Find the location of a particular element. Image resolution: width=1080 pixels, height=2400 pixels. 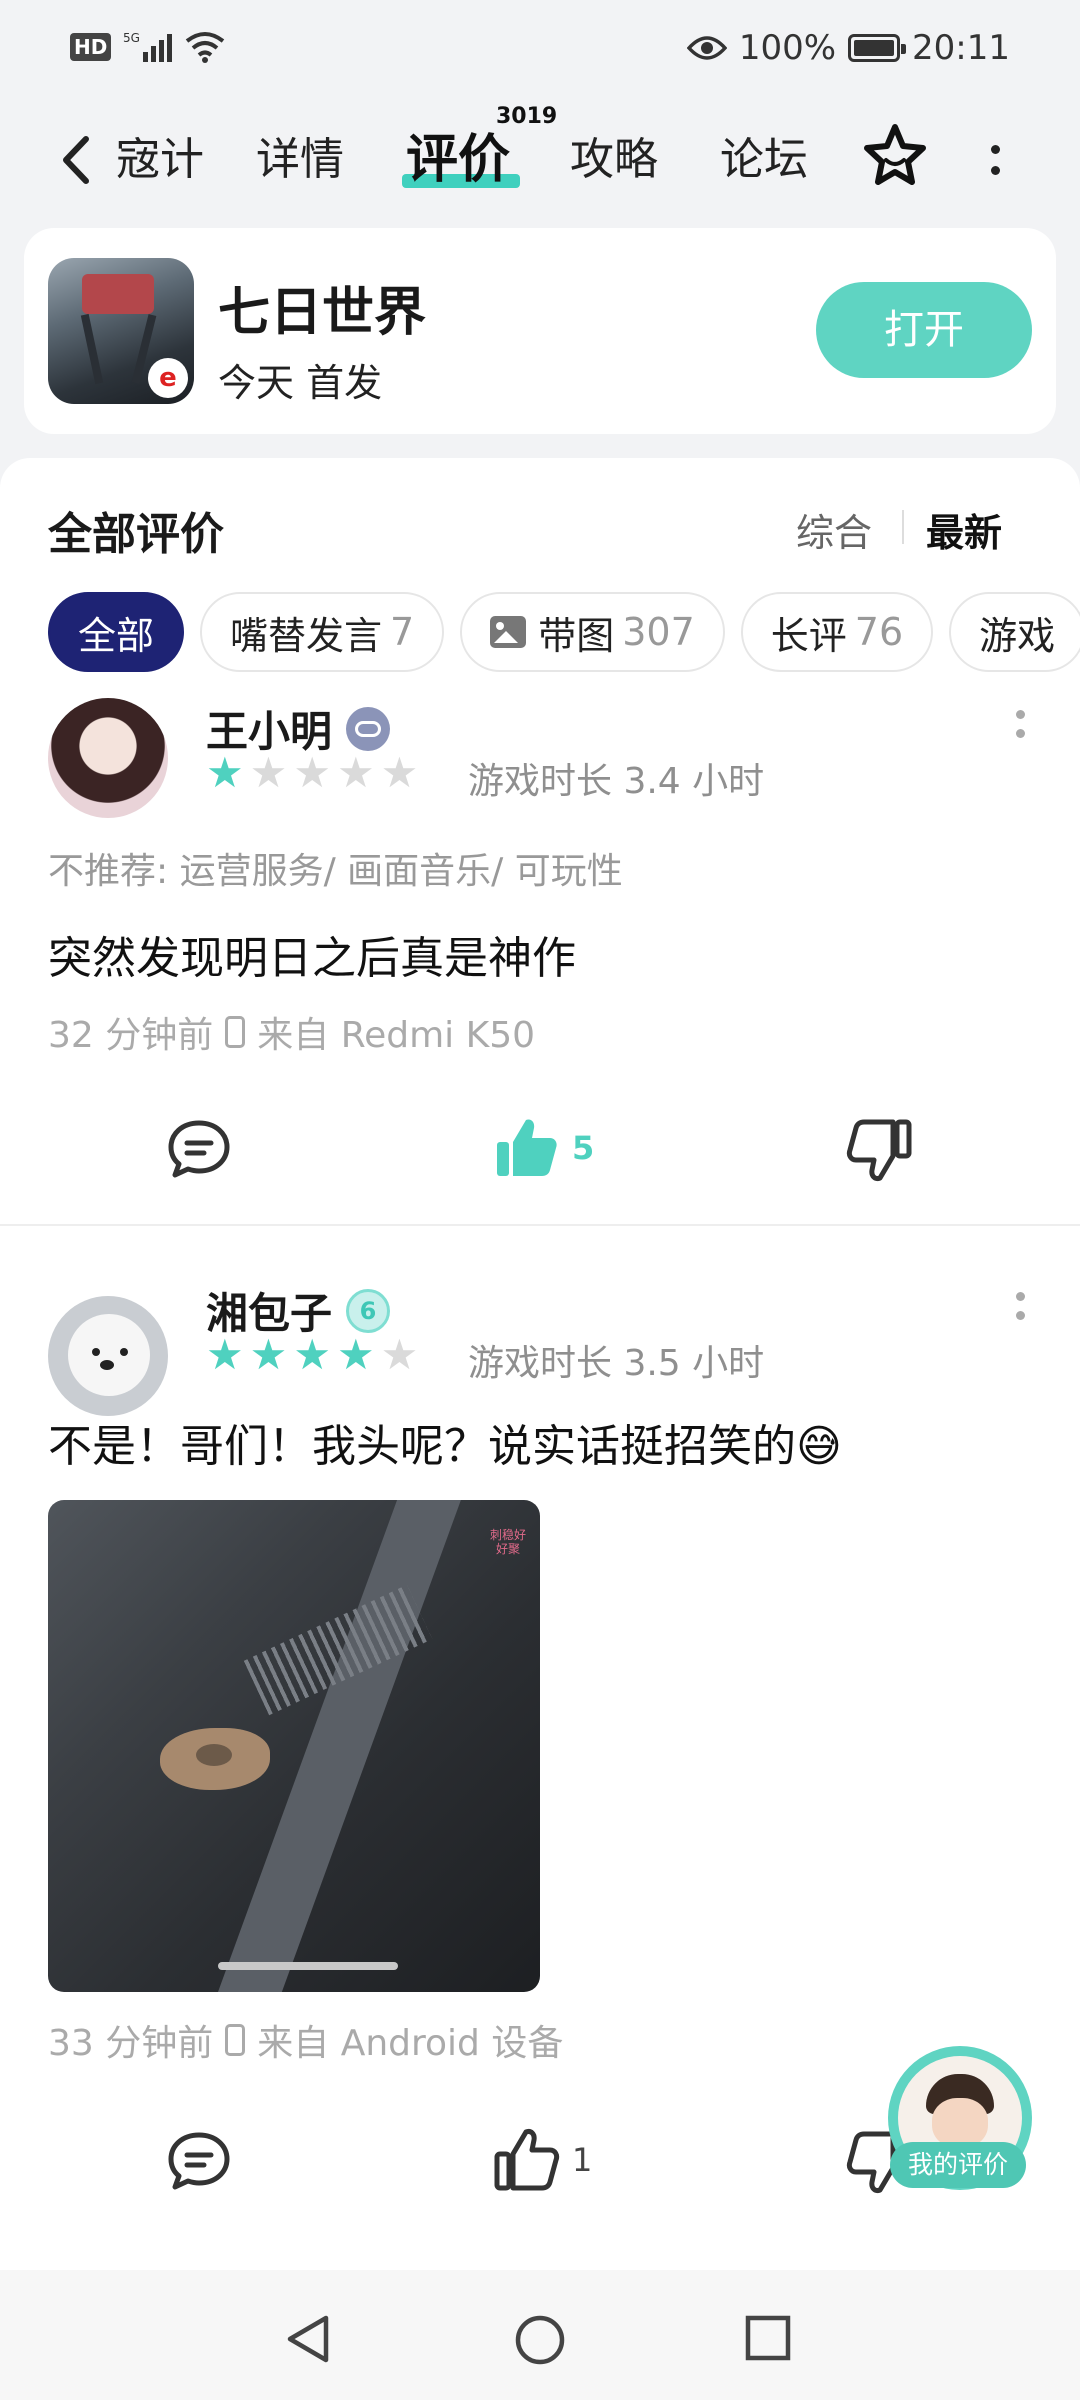

comment-icon is located at coordinates (199, 1149).